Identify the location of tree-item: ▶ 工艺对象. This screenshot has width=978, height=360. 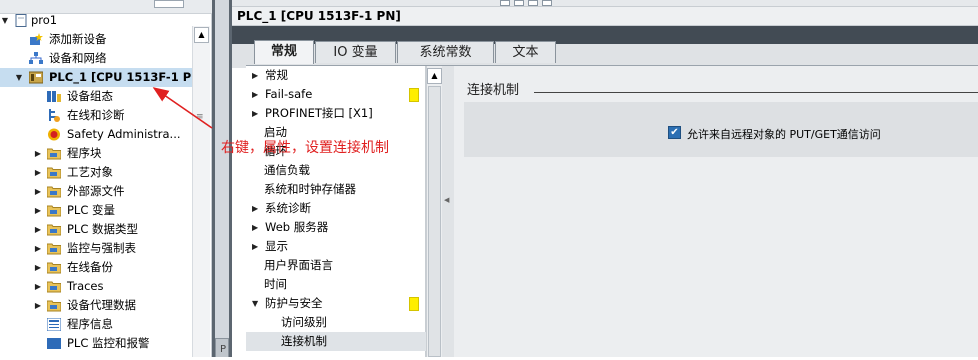
(96, 172).